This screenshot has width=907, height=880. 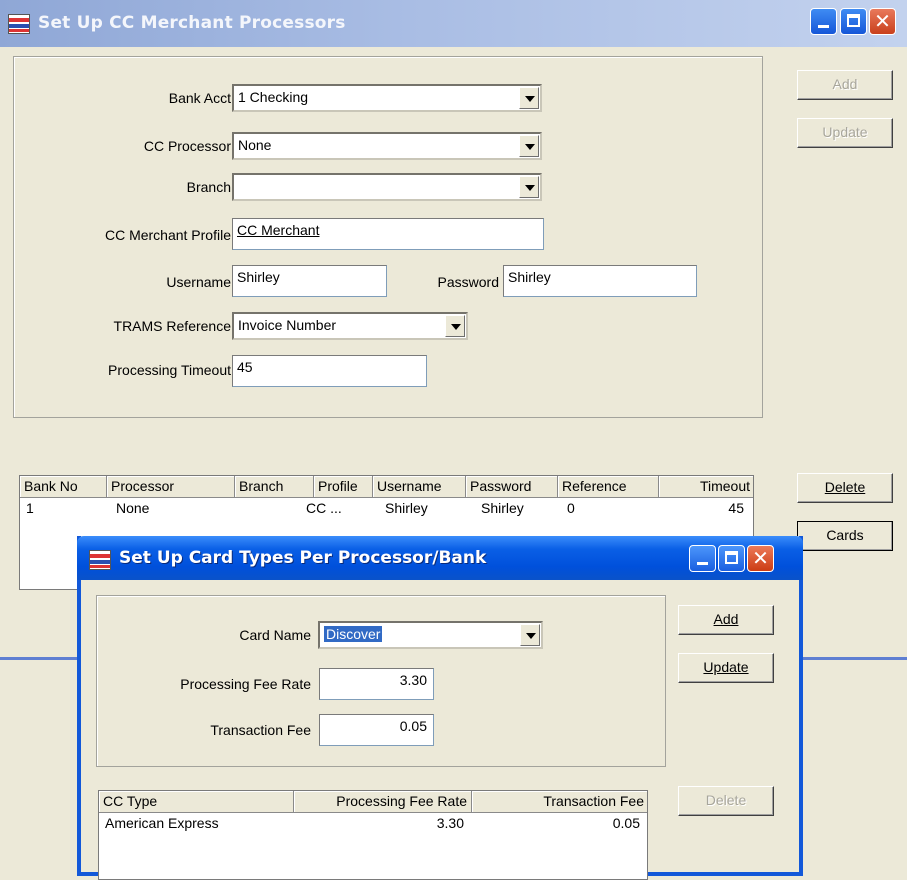 What do you see at coordinates (245, 684) in the screenshot?
I see `processing-fee-rate-label: Processing Fee Rate` at bounding box center [245, 684].